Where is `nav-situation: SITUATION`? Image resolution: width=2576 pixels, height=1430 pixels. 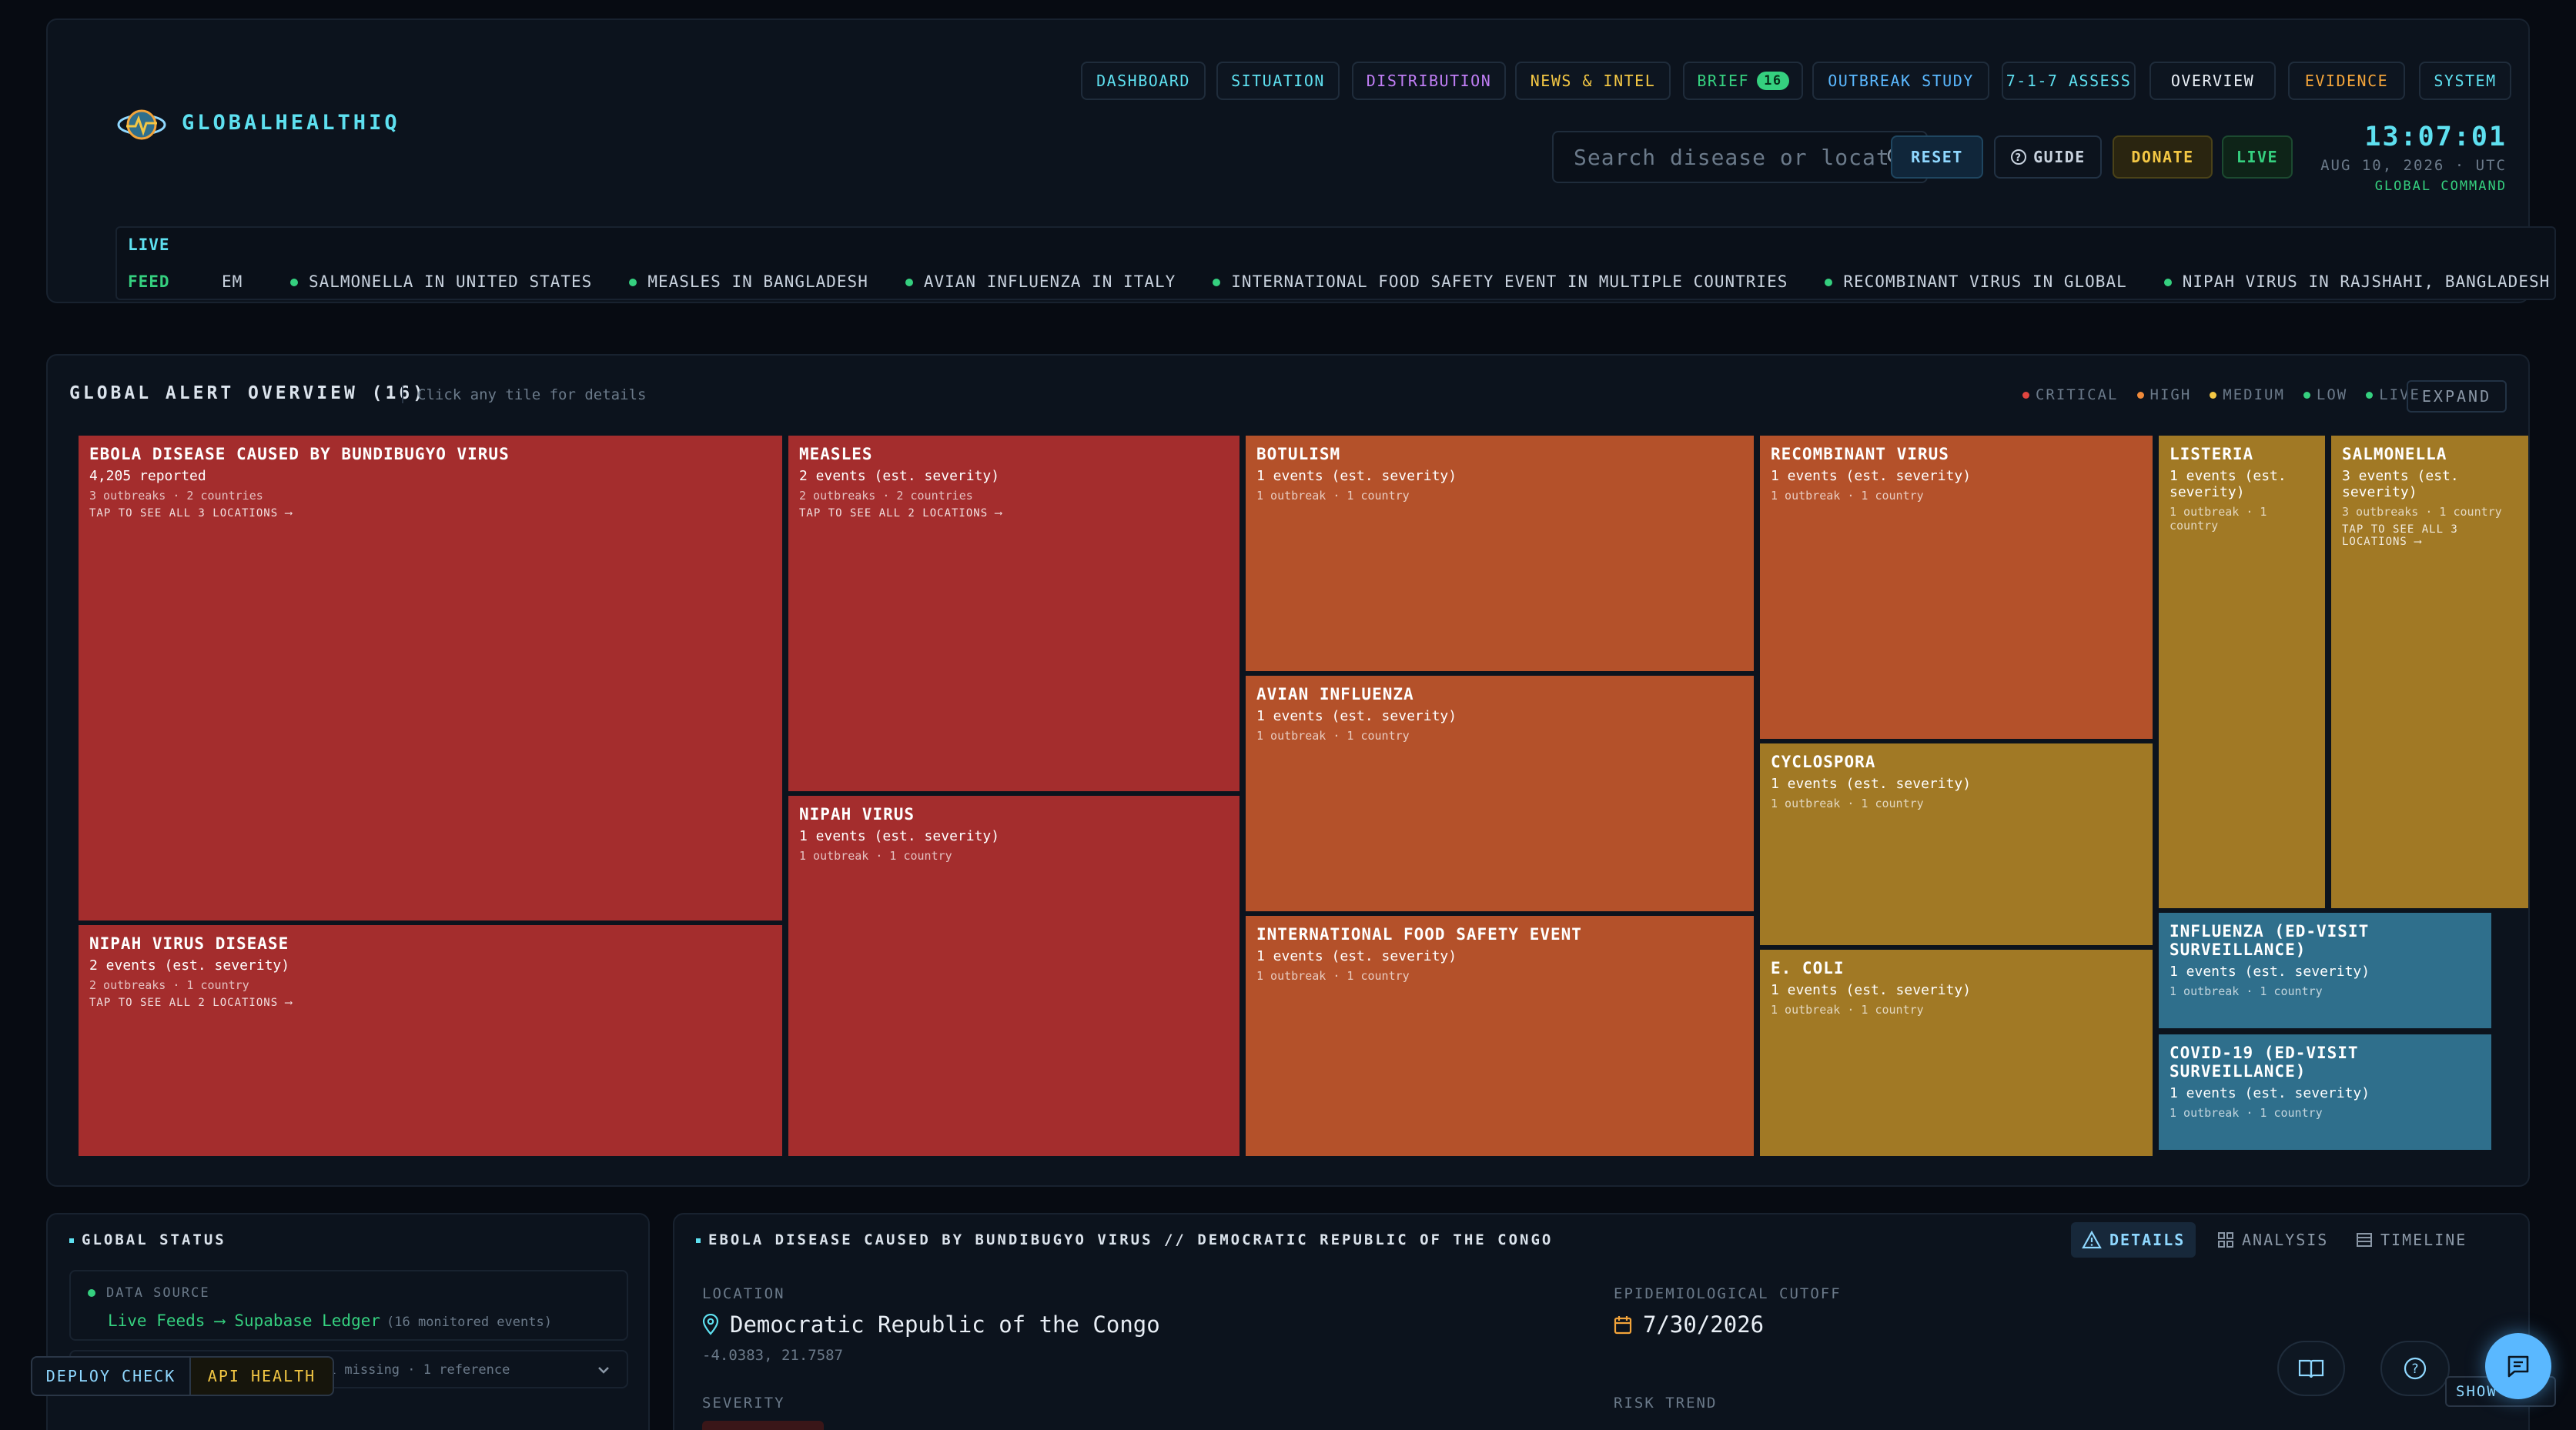 nav-situation: SITUATION is located at coordinates (1278, 81).